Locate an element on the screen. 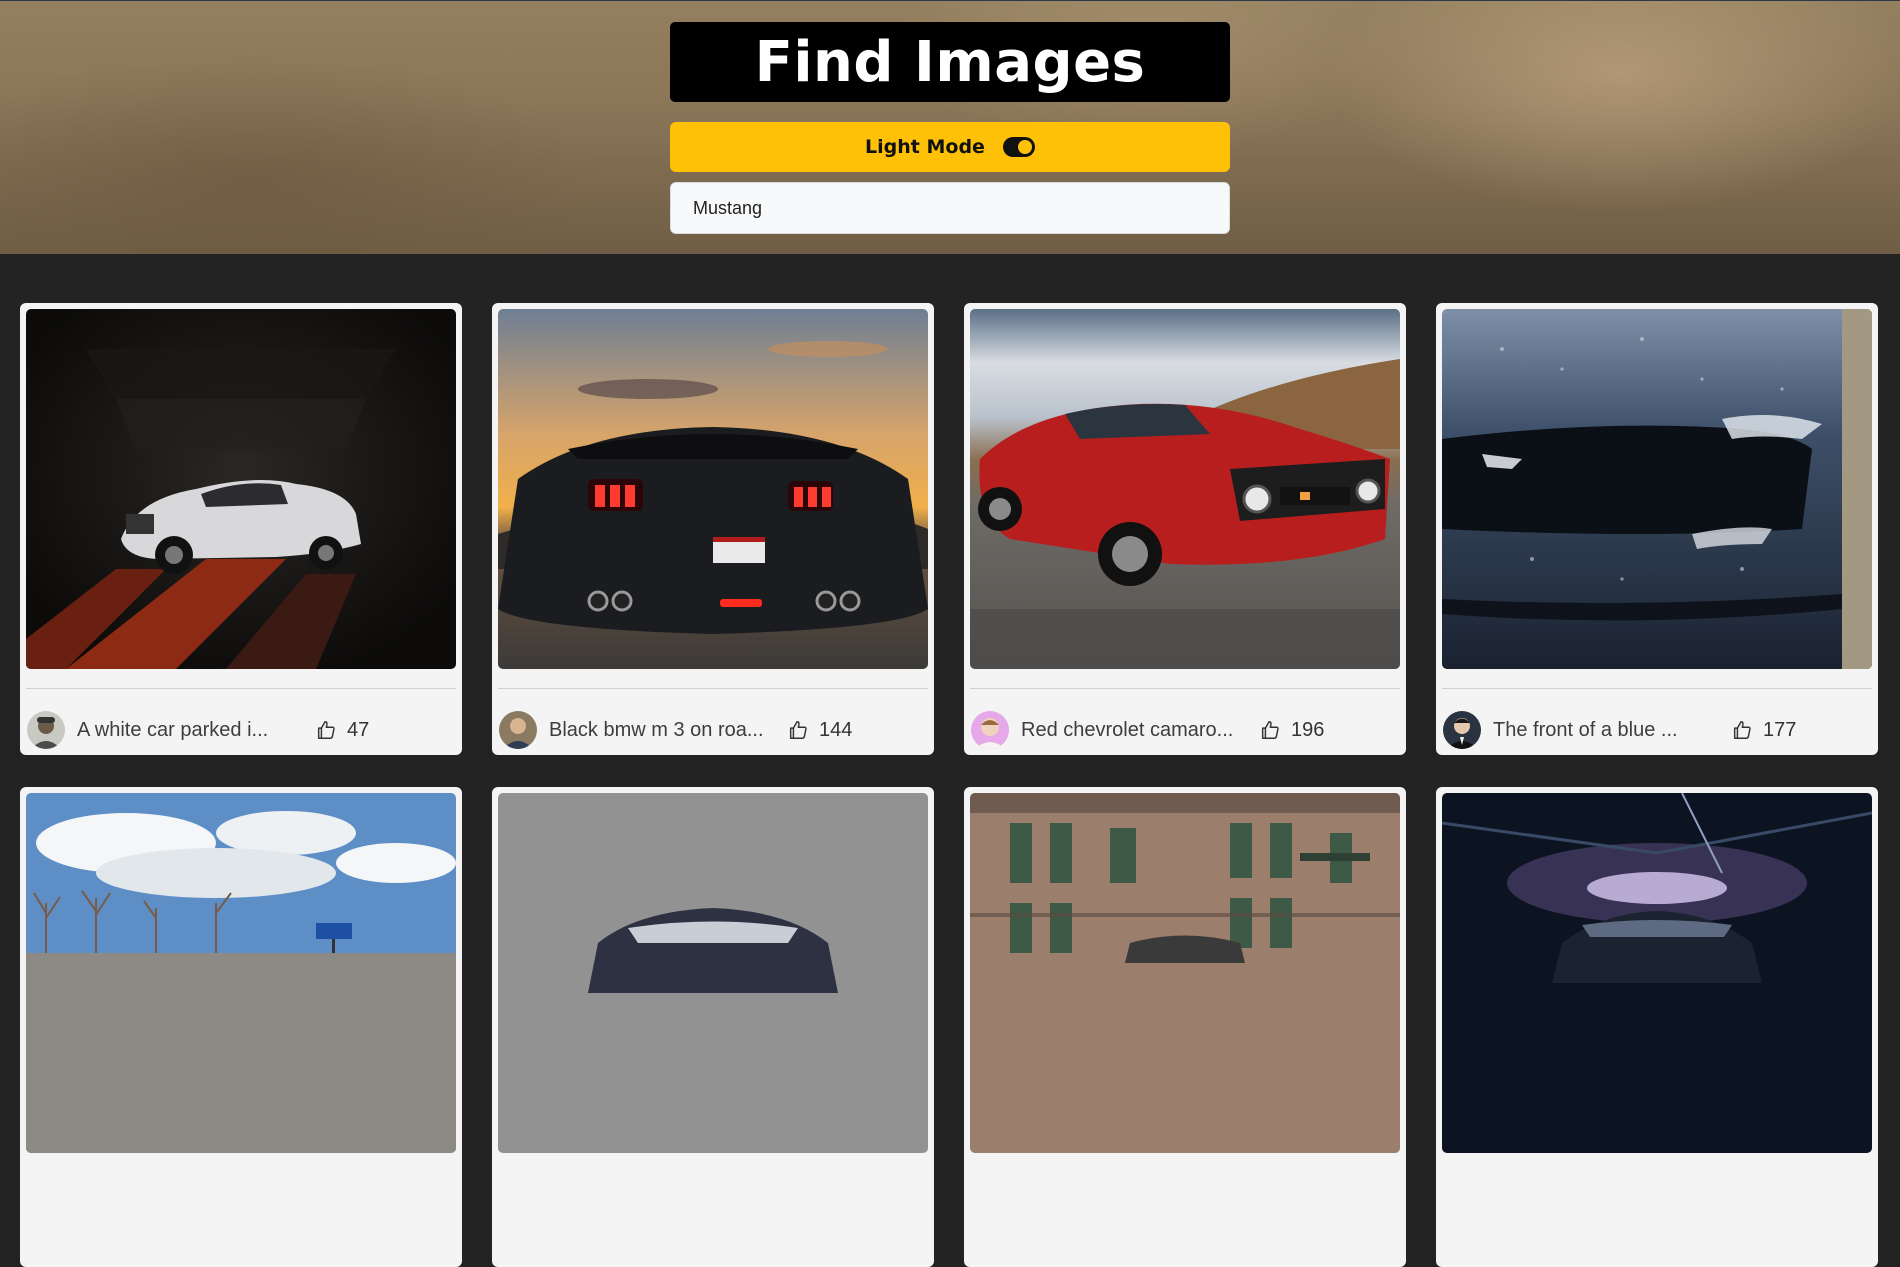  image-card: A white car parked i... 47 is located at coordinates (241, 529).